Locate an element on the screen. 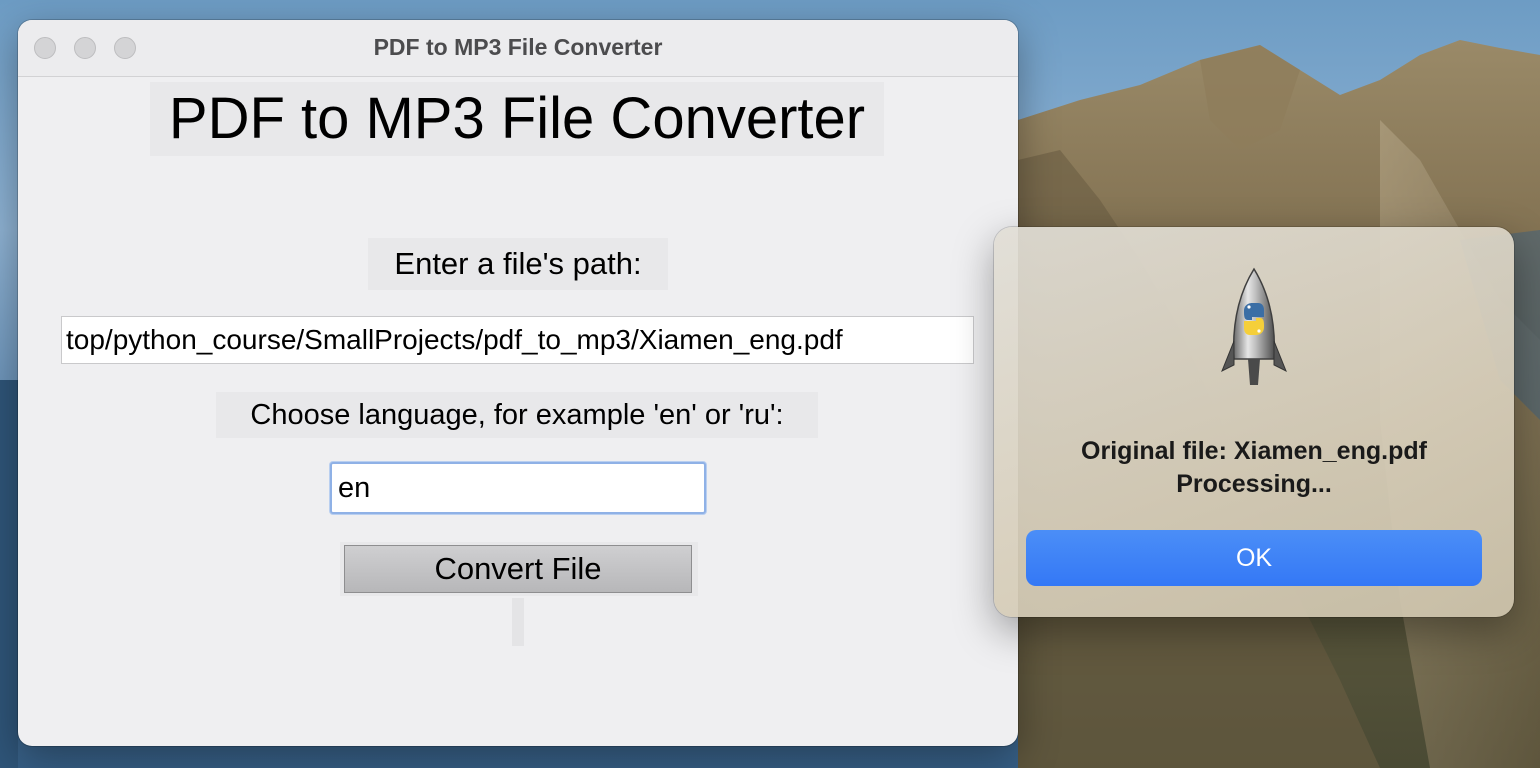 The height and width of the screenshot is (768, 1540). convert-button-frame: Convert File is located at coordinates (519, 569).